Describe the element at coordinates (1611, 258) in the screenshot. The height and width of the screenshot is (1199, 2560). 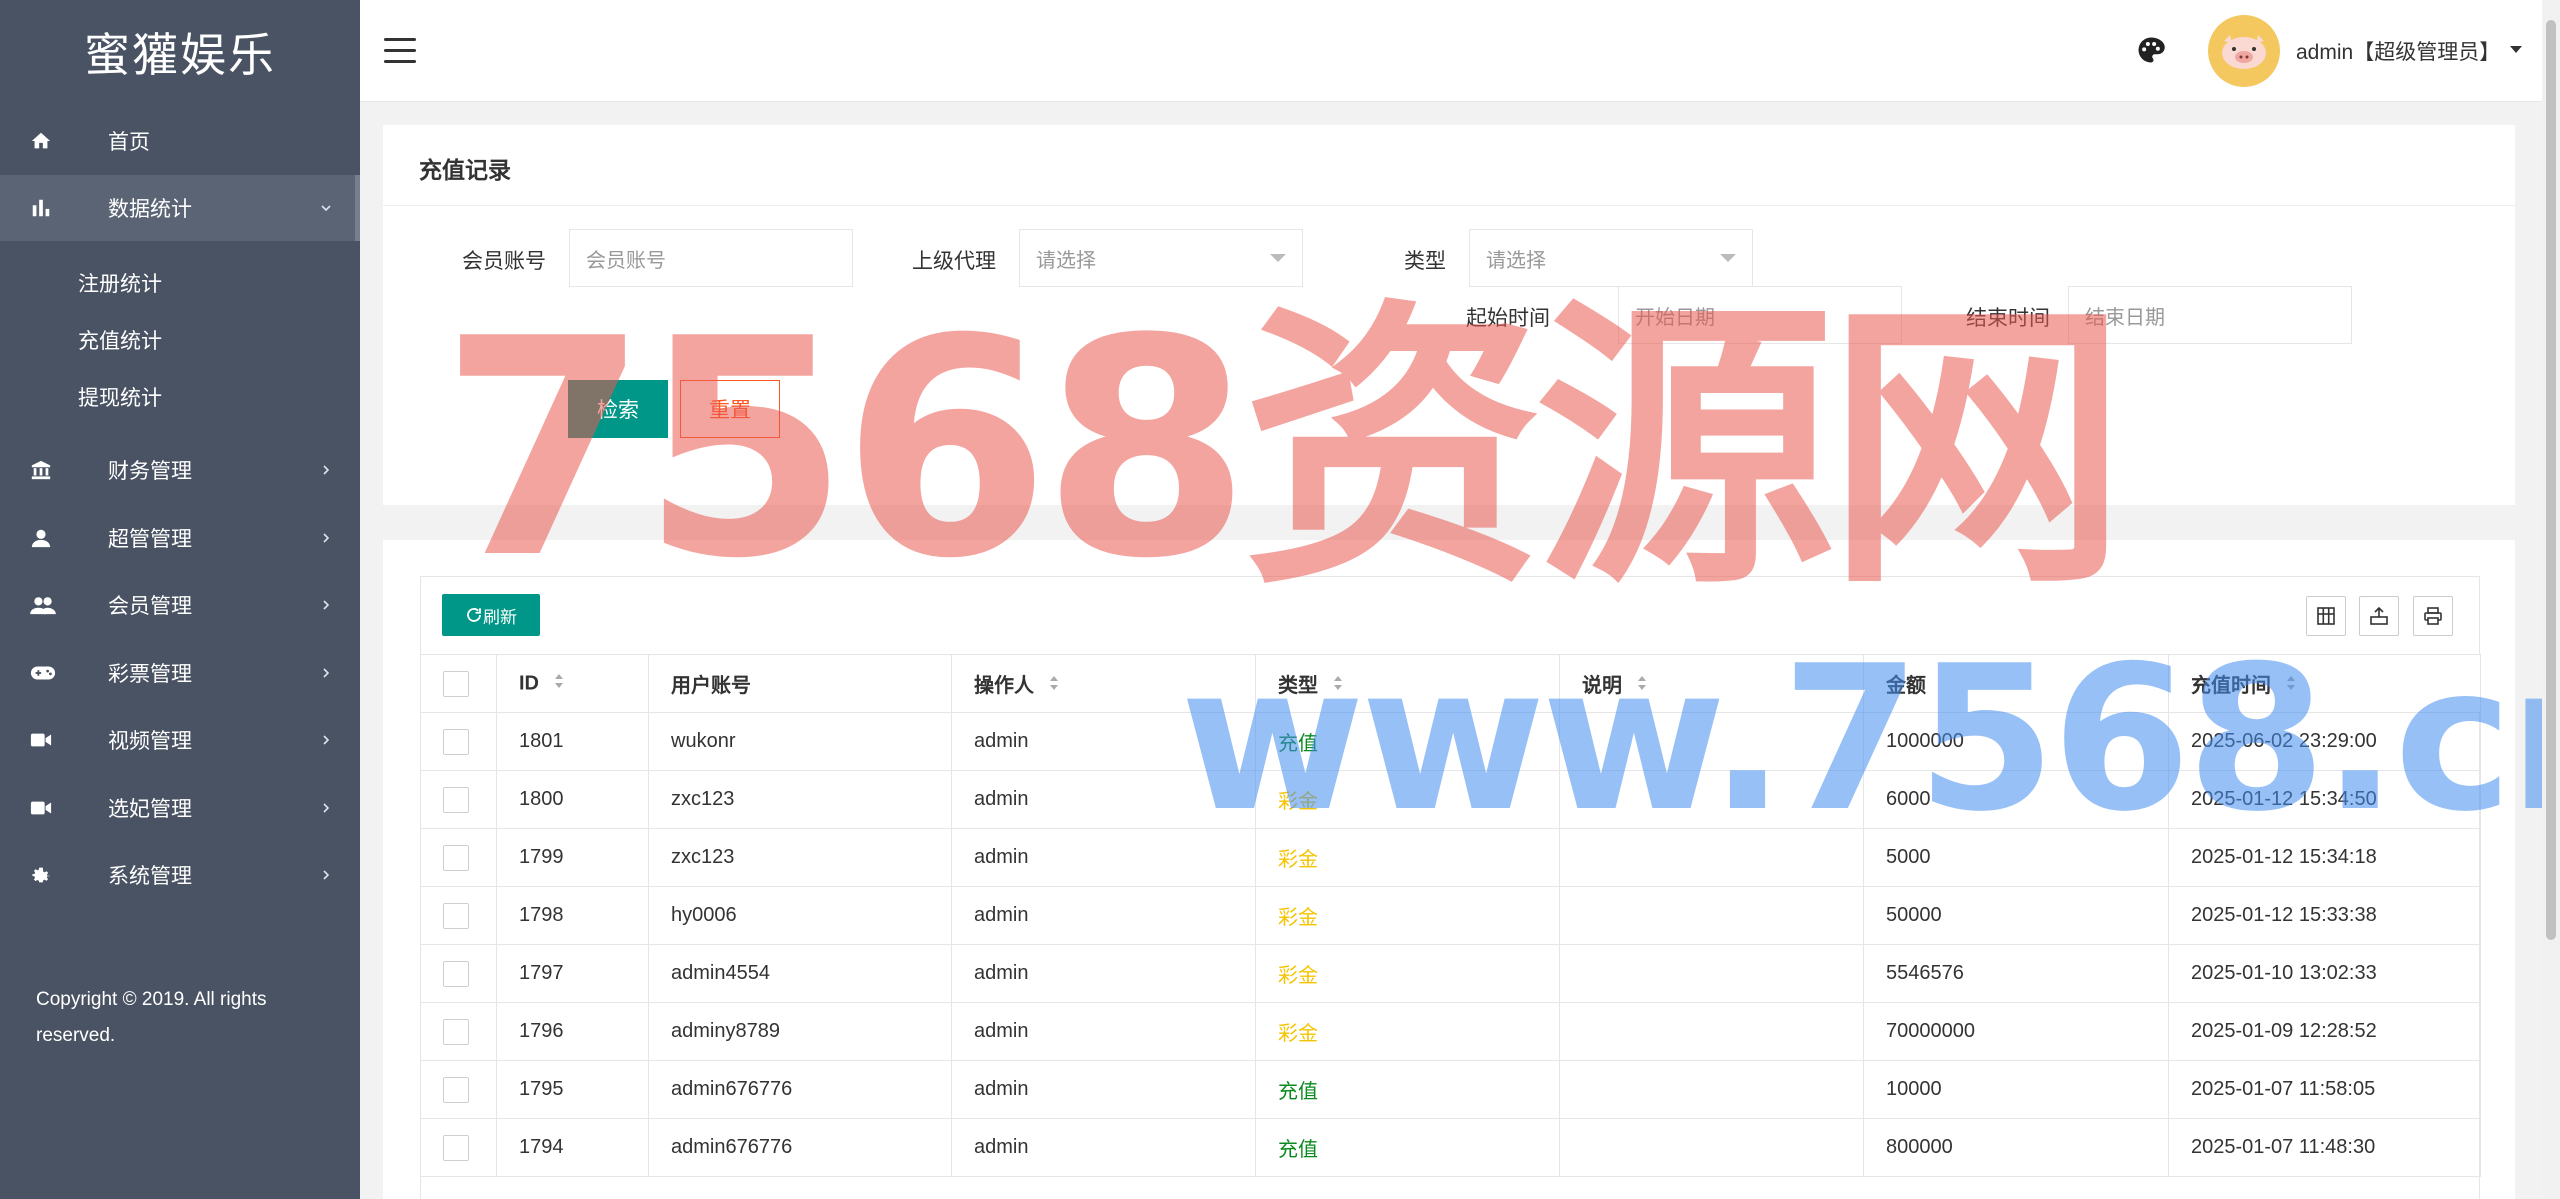
I see `type-select: 请选择` at that location.